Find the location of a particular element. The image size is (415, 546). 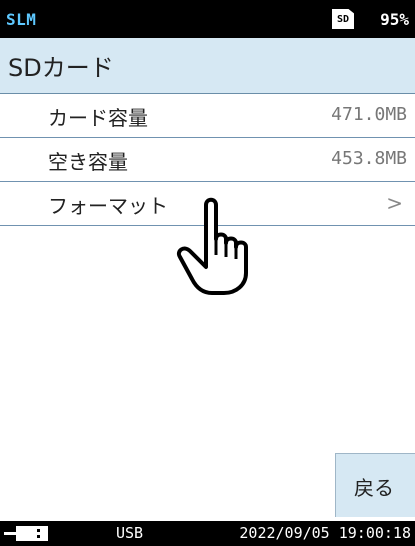

page-title: SDカード is located at coordinates (61, 68).